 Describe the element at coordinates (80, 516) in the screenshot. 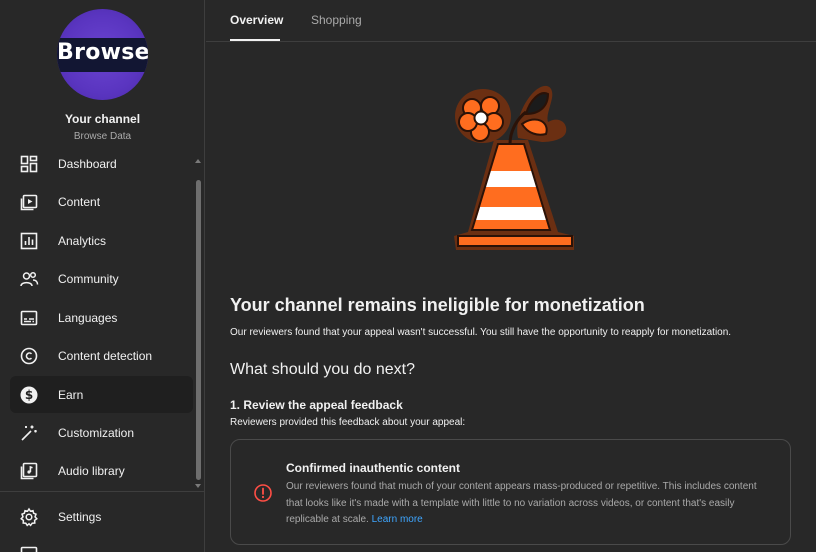

I see `sidebar-item-label: Settings` at that location.